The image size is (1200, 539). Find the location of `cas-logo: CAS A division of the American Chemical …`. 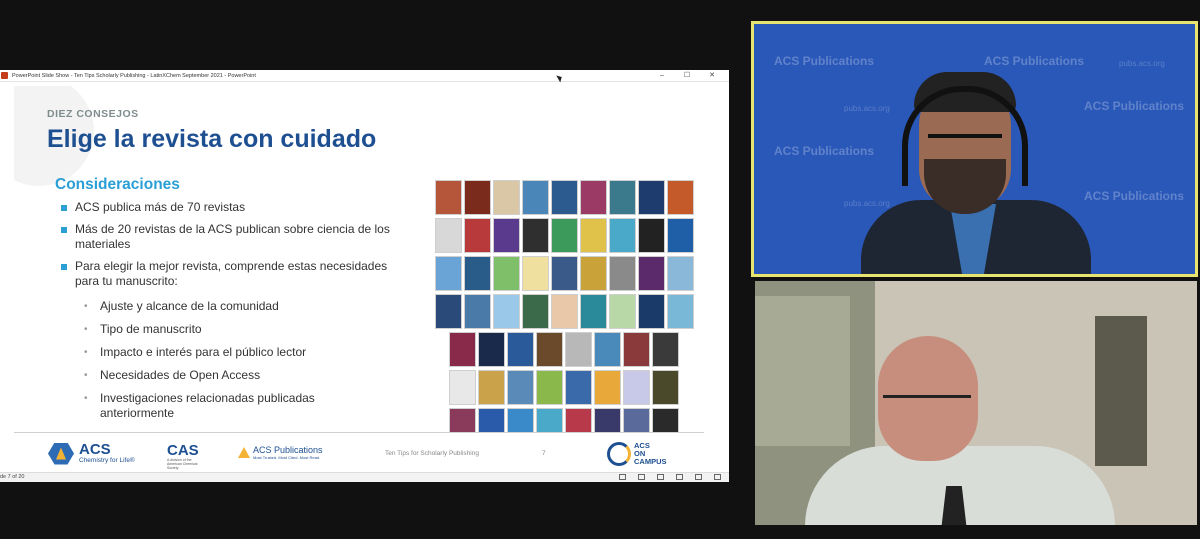

cas-logo: CAS A division of the American Chemical … is located at coordinates (187, 456).